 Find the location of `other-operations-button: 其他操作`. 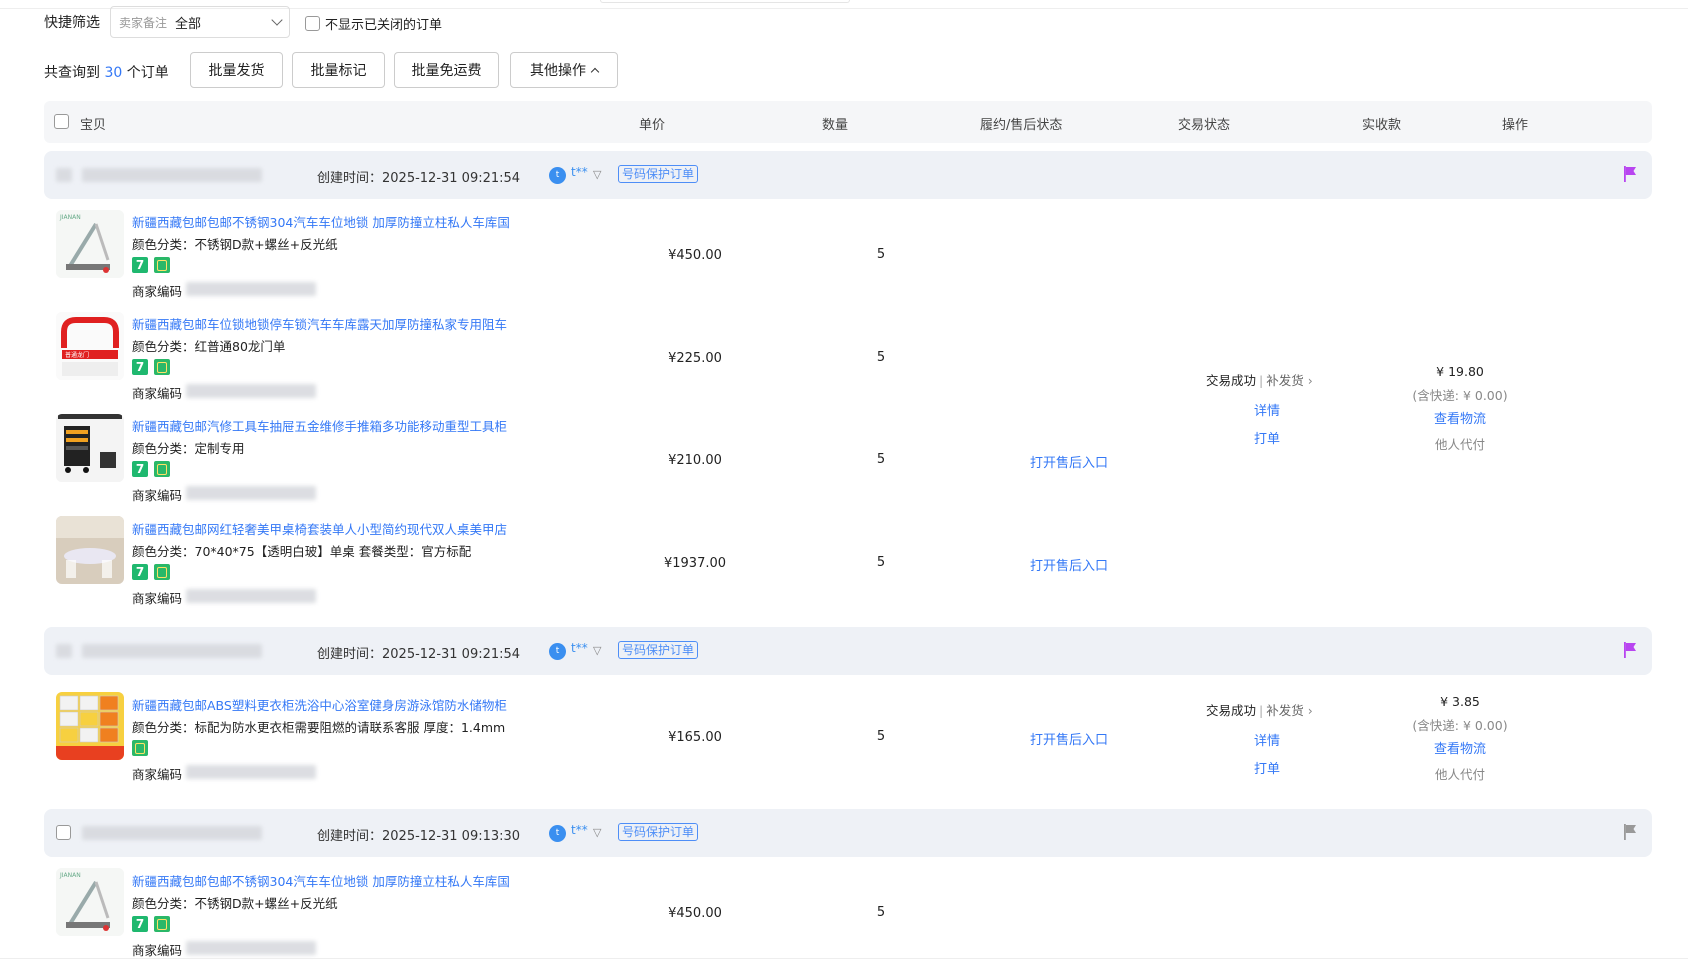

other-operations-button: 其他操作 is located at coordinates (564, 70).